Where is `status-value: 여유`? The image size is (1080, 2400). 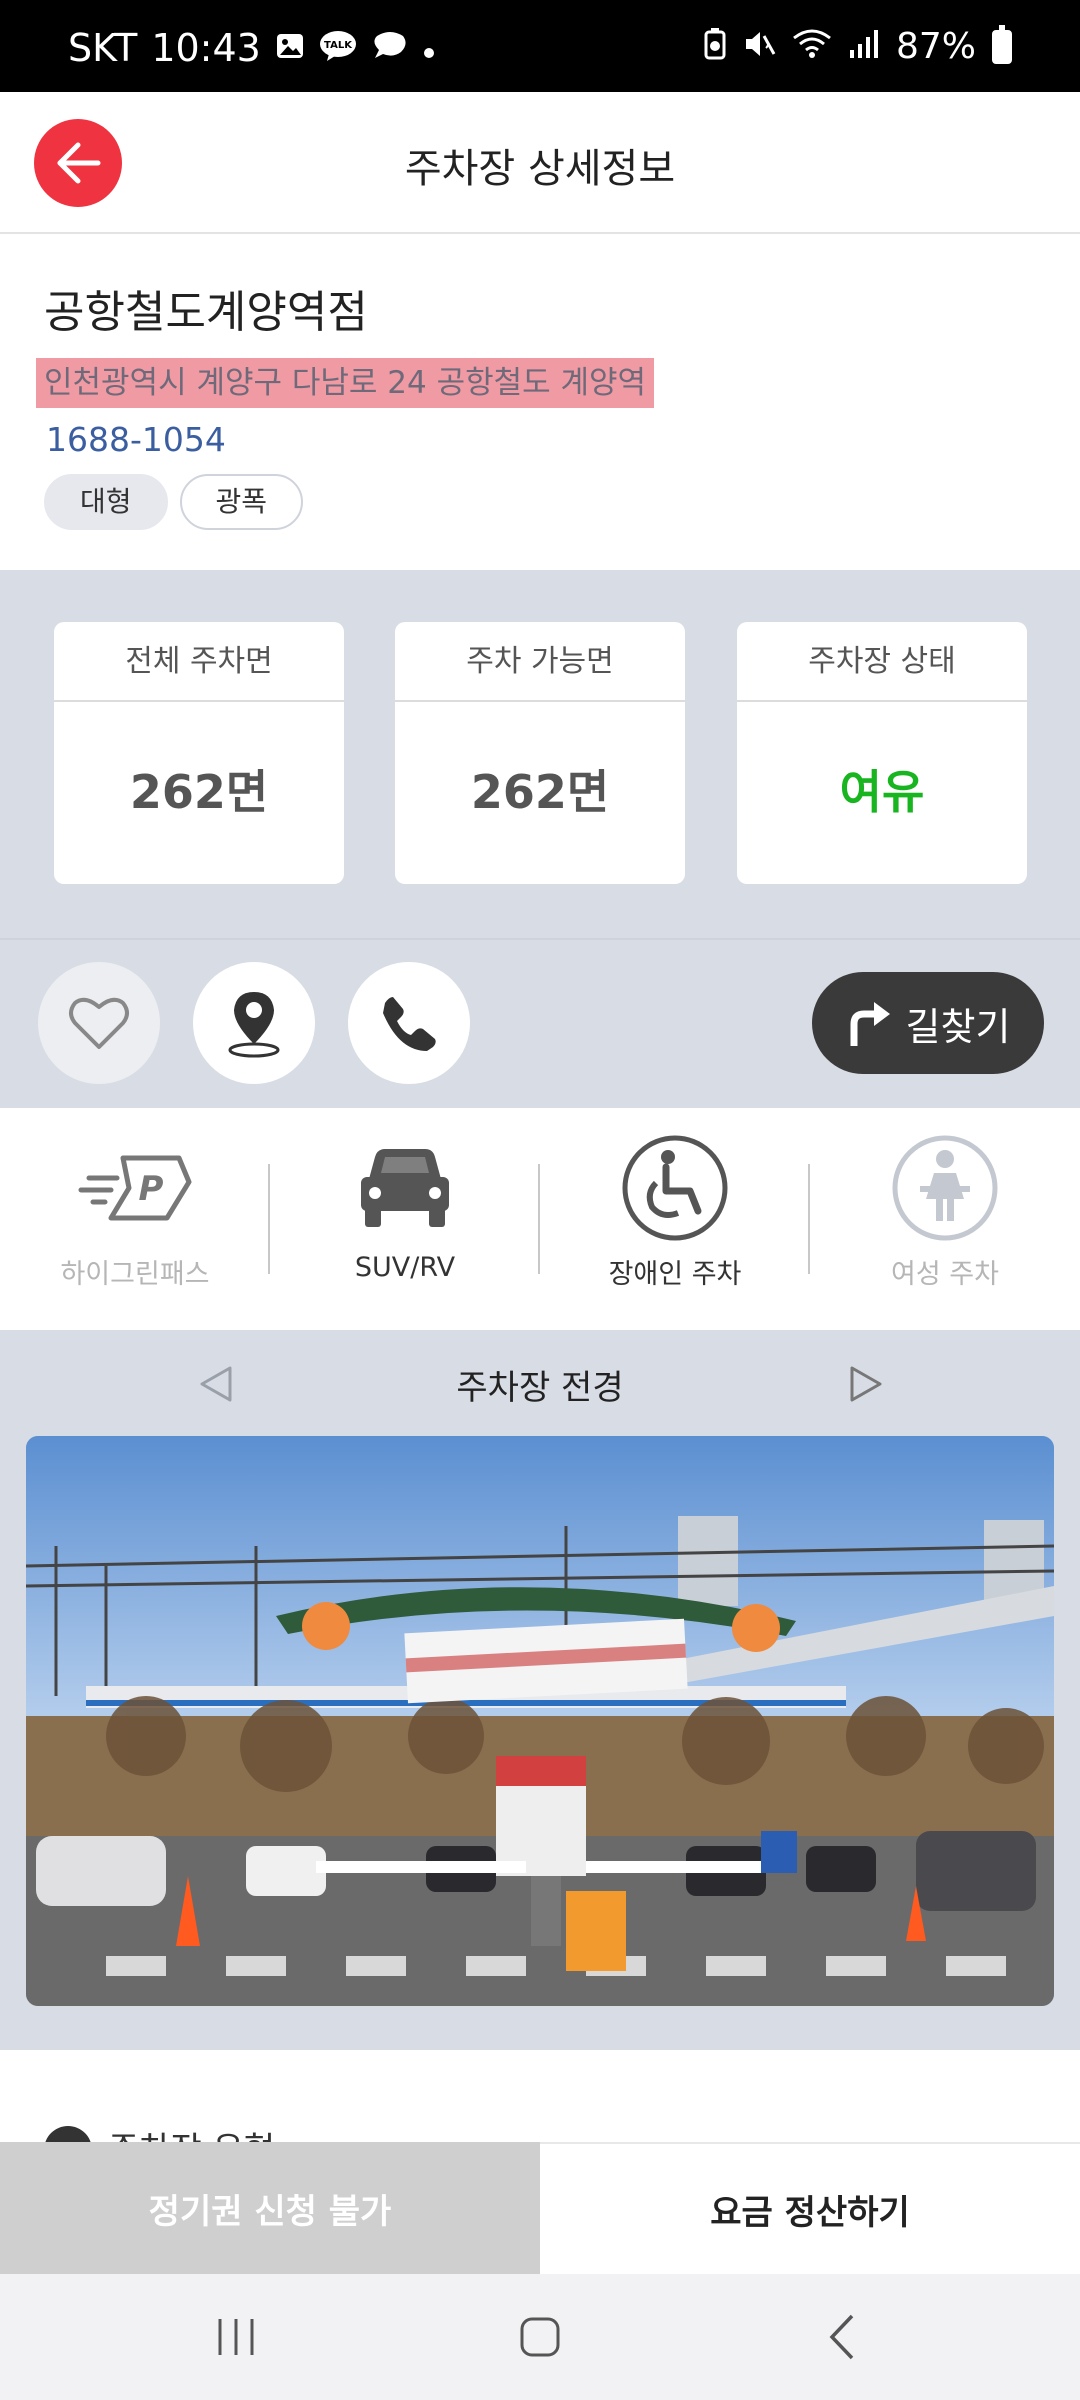 status-value: 여유 is located at coordinates (882, 792).